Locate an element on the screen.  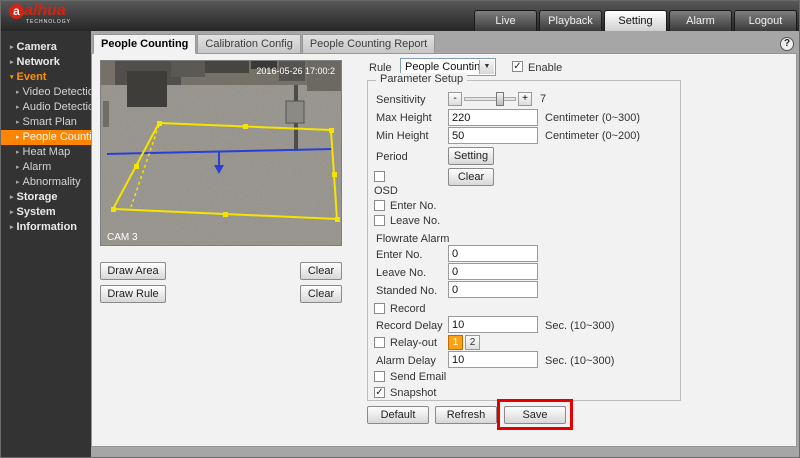
flowrate-standed-label: Standed No. is located at coordinates (407, 291).